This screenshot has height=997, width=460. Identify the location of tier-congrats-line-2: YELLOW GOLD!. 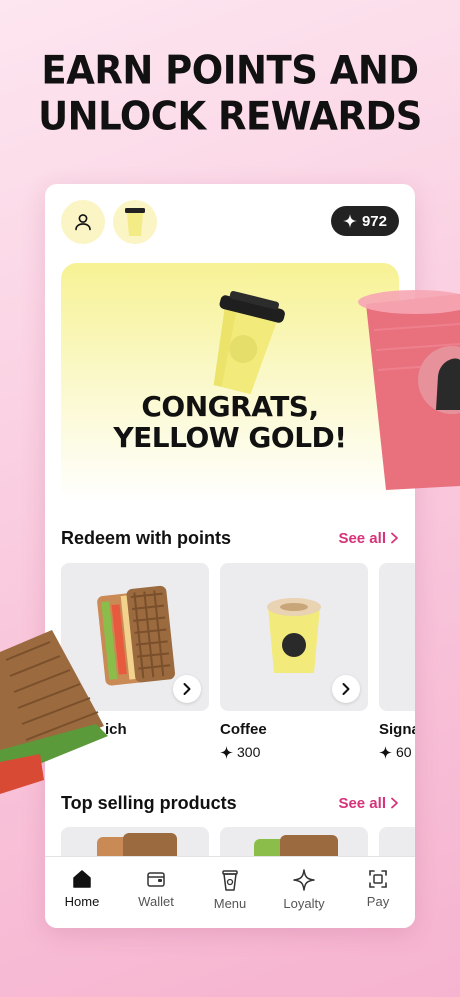
(230, 437).